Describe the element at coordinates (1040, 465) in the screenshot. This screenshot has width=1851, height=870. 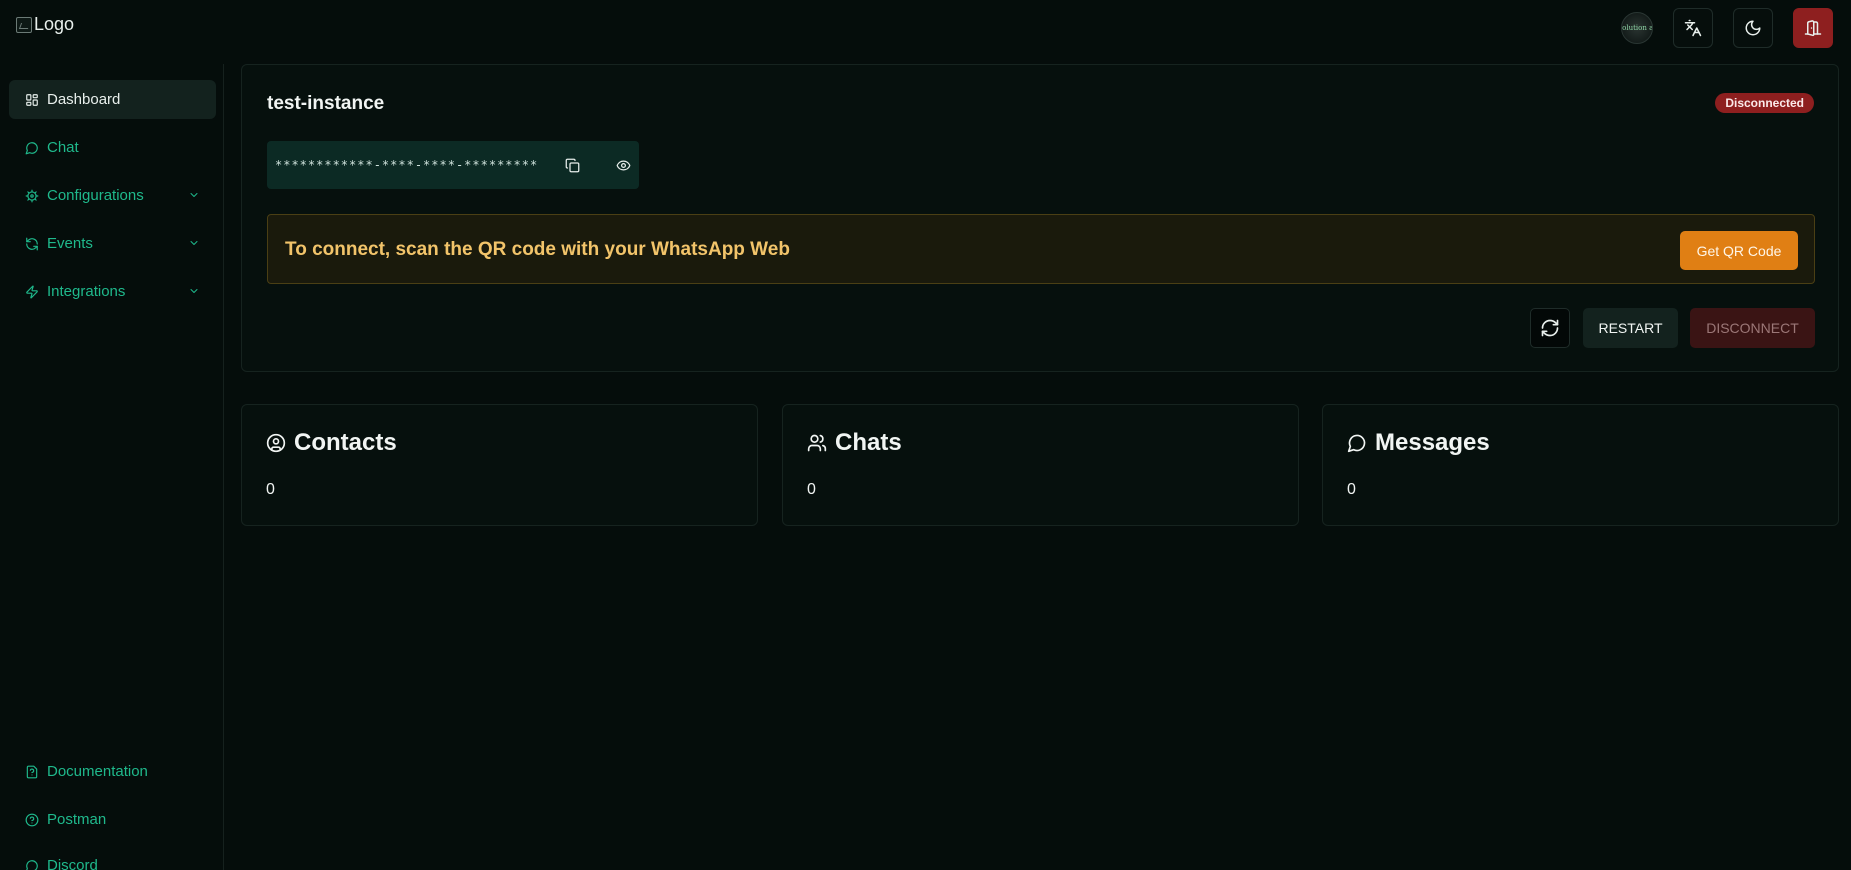
I see `chats-card: Chats 0` at that location.